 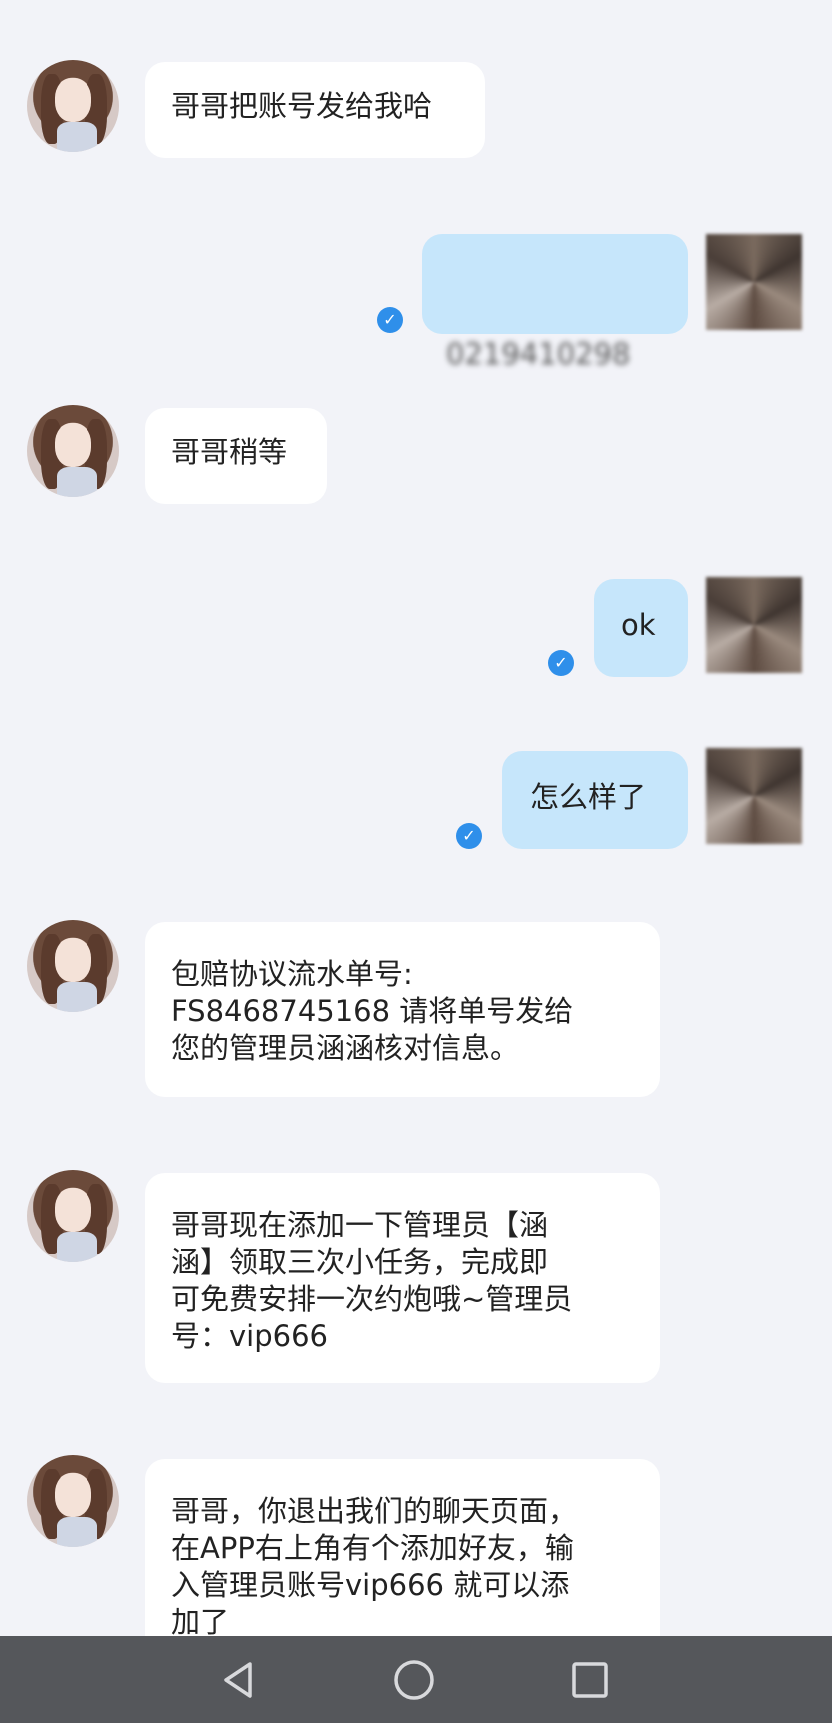 I want to click on back-button, so click(x=238, y=1679).